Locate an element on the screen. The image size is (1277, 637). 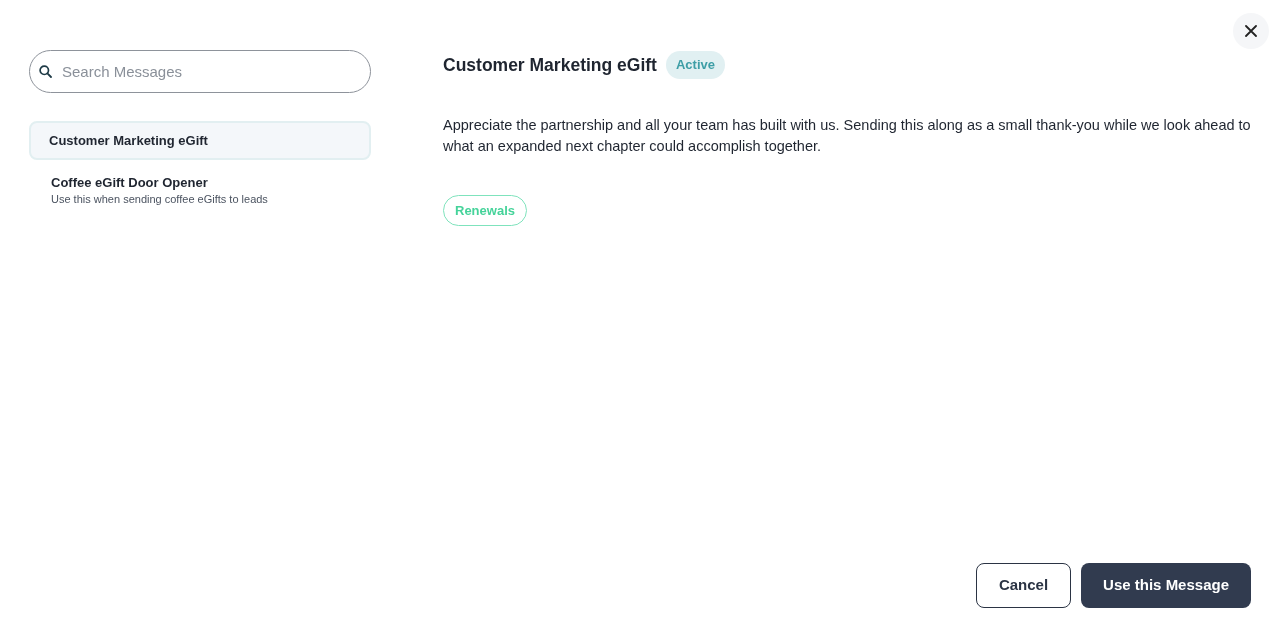
use-message-button: Use this Message is located at coordinates (1166, 585).